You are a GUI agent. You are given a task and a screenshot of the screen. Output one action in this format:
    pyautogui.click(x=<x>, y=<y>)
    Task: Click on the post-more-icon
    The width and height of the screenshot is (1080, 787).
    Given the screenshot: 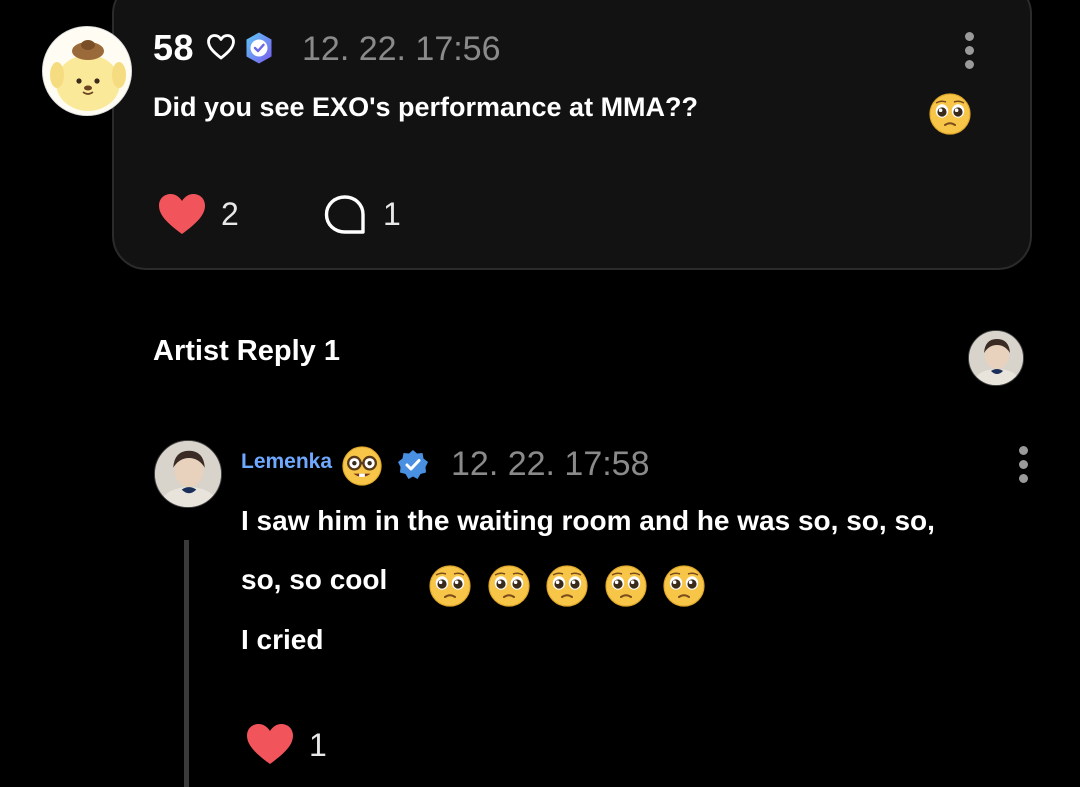 What is the action you would take?
    pyautogui.click(x=969, y=52)
    